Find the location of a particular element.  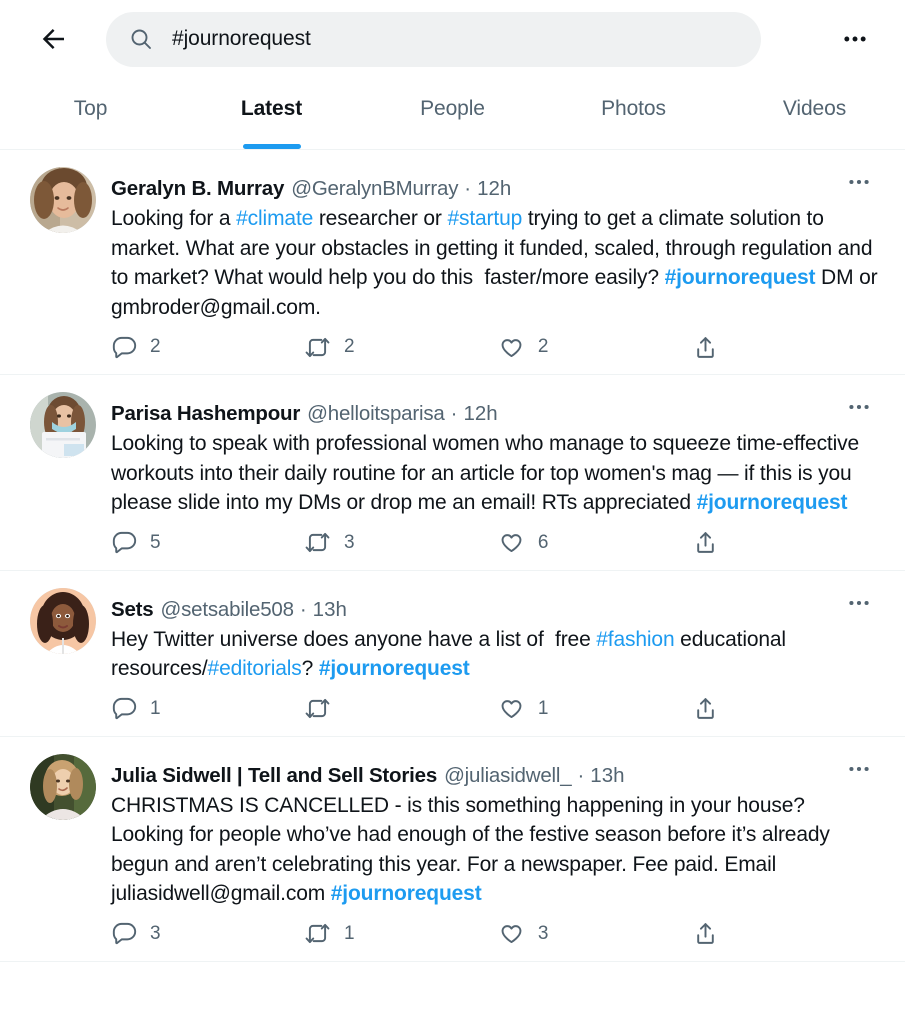

tweet-author-name: Julia Sidwell | Tell and Sell Stories is located at coordinates (274, 776).